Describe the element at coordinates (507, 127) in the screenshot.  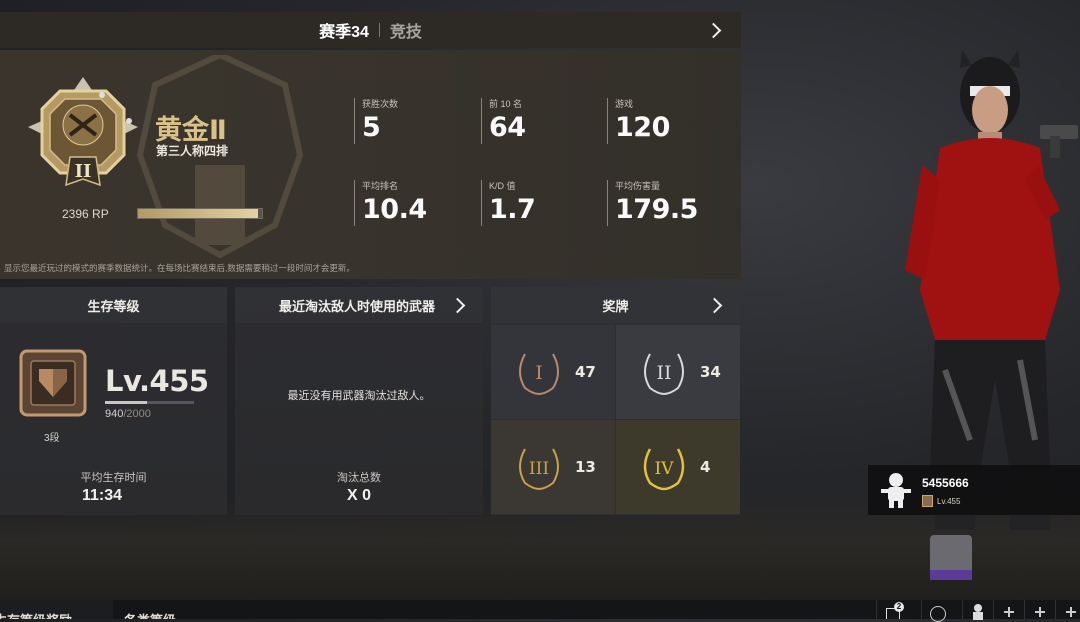
I see `stat-value: 64` at that location.